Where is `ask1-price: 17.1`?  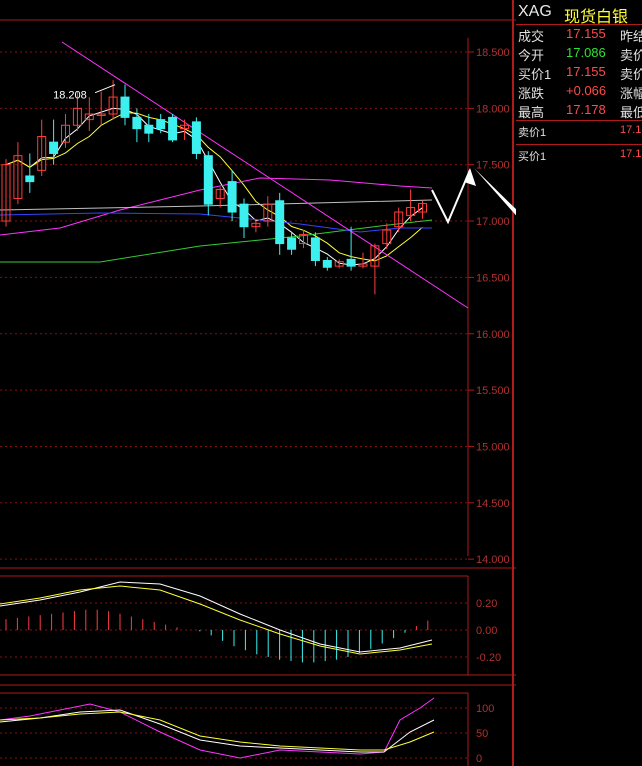 ask1-price: 17.1 is located at coordinates (631, 130).